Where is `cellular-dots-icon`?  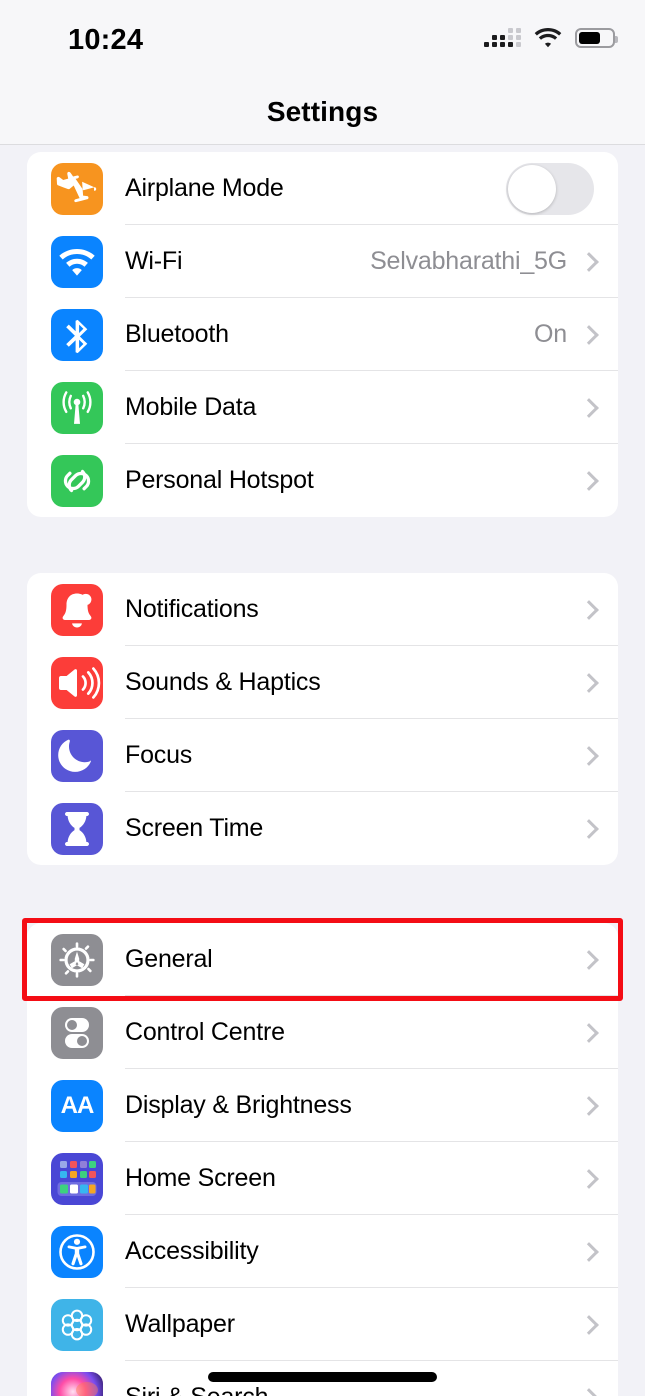
cellular-dots-icon is located at coordinates (502, 37).